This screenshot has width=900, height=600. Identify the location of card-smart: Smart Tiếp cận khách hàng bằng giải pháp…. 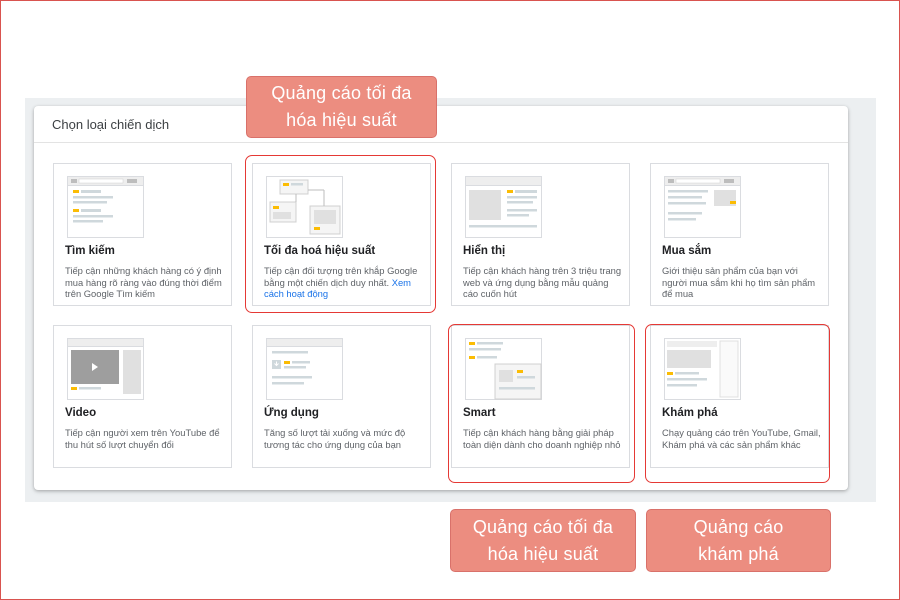
(540, 396).